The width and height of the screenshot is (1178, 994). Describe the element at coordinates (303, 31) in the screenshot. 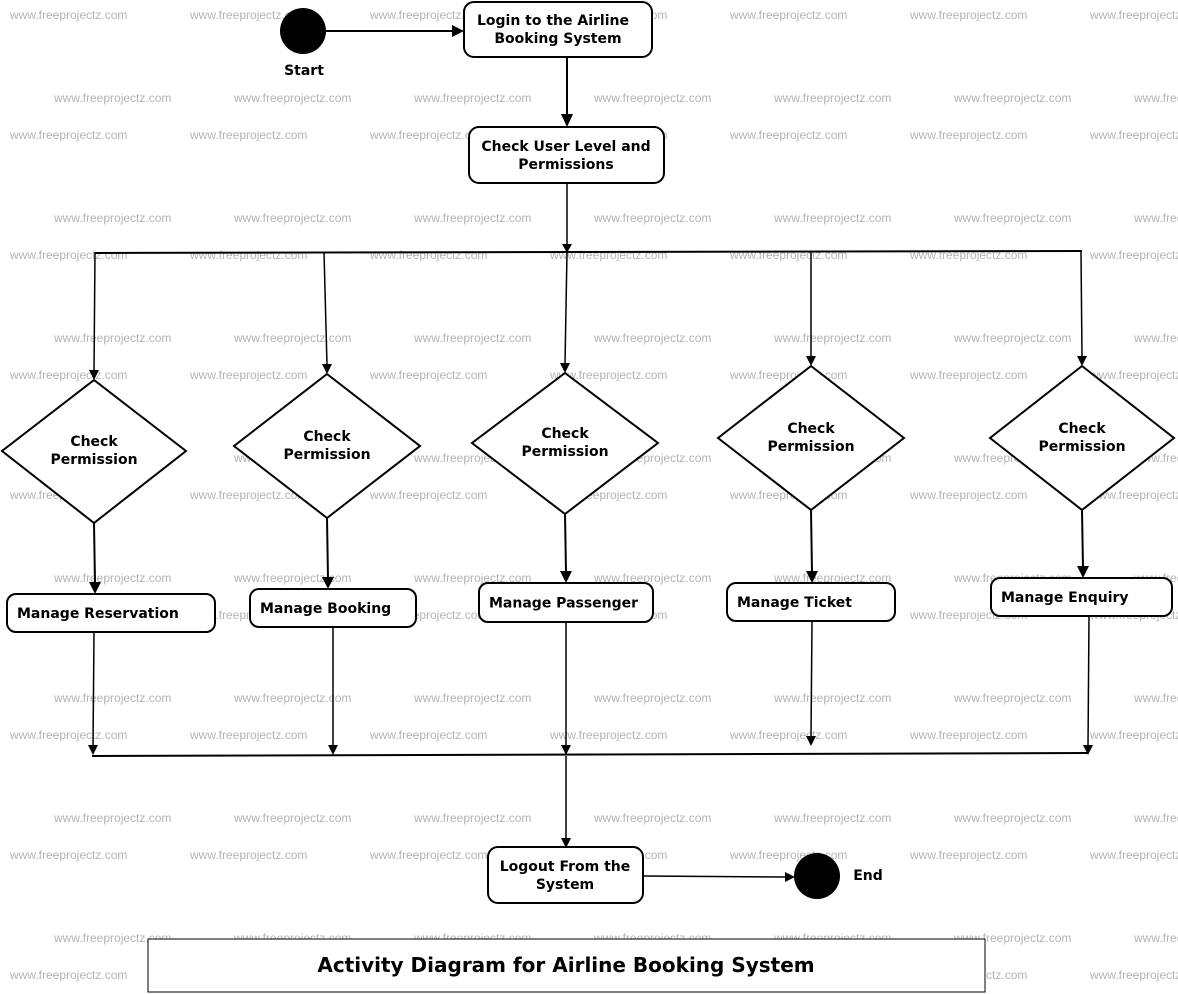

I see `start-node` at that location.